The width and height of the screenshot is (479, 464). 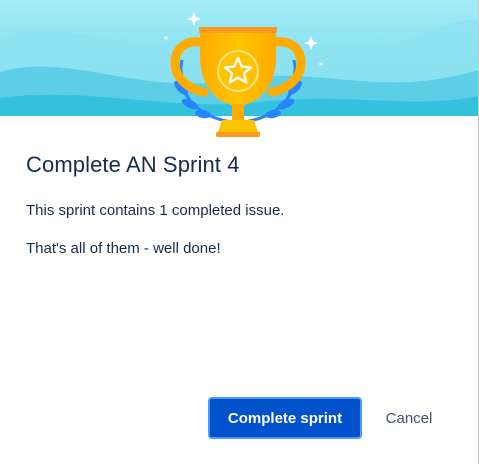 What do you see at coordinates (285, 418) in the screenshot?
I see `complete-sprint-button: Complete sprint` at bounding box center [285, 418].